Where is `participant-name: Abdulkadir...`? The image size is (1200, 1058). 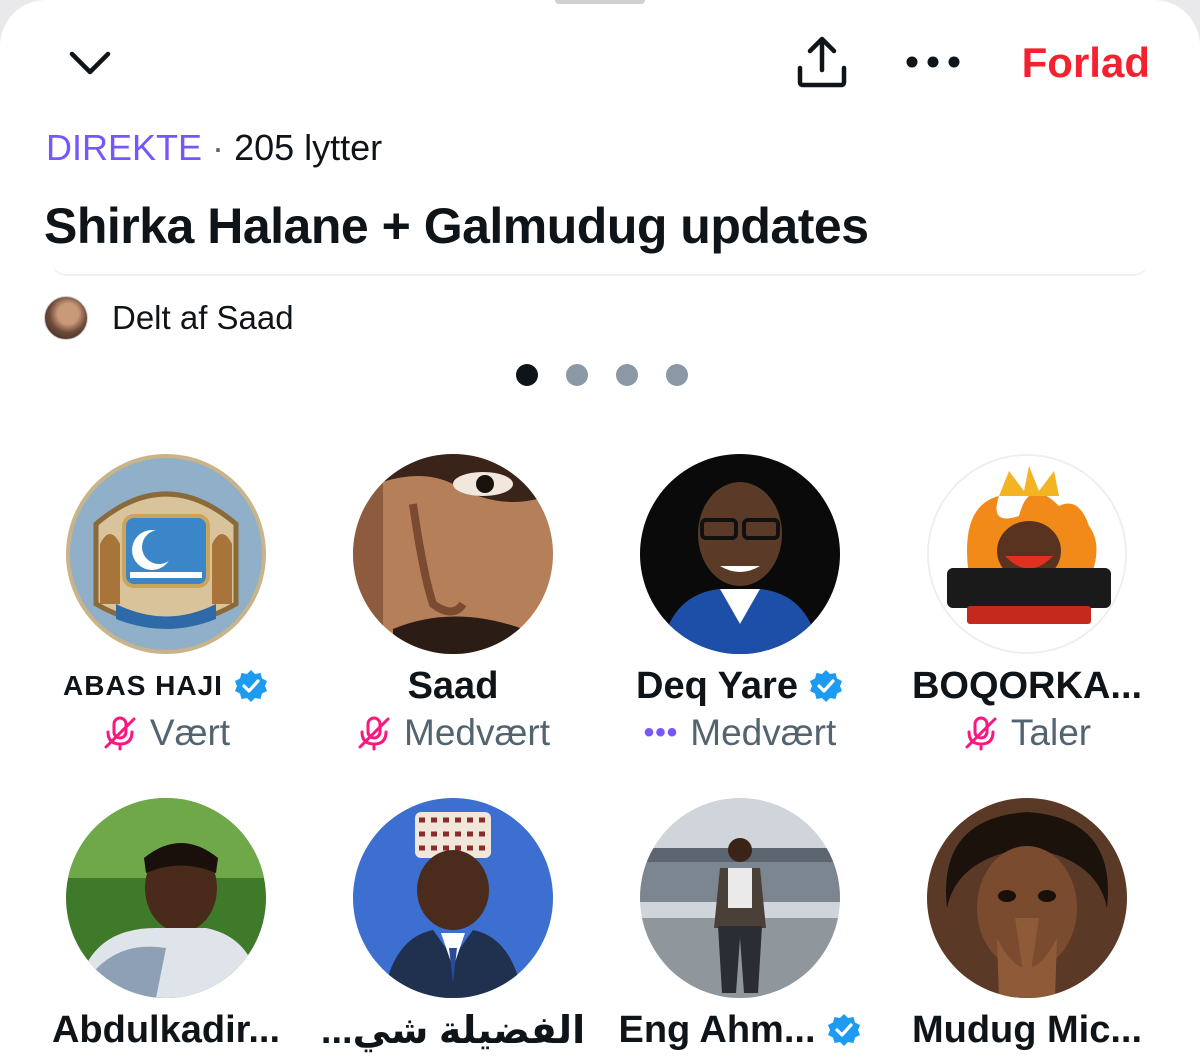
participant-name: Abdulkadir... is located at coordinates (166, 1029).